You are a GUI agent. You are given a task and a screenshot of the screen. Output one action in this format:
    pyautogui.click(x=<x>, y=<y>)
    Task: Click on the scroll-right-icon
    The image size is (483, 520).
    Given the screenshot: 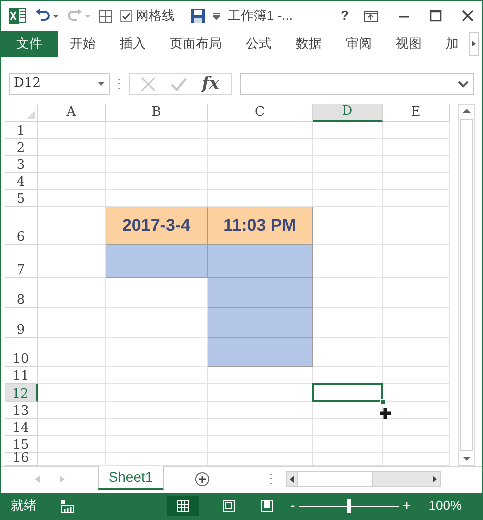 What is the action you would take?
    pyautogui.click(x=435, y=479)
    